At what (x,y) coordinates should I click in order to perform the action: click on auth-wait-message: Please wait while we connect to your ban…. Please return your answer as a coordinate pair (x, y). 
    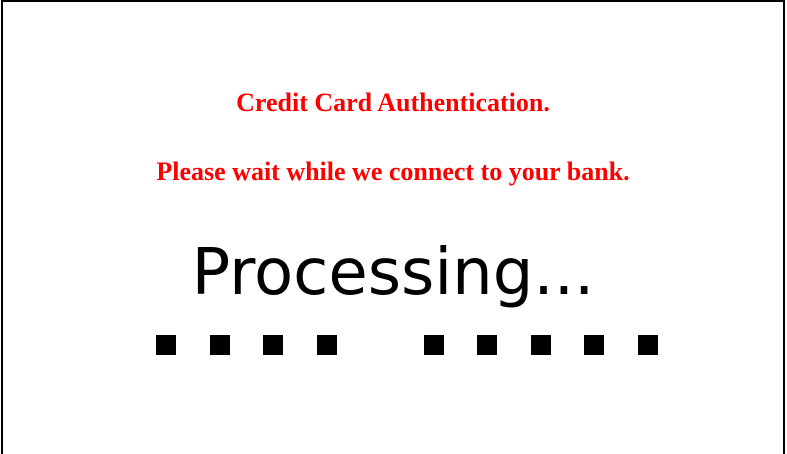
    Looking at the image, I should click on (393, 171).